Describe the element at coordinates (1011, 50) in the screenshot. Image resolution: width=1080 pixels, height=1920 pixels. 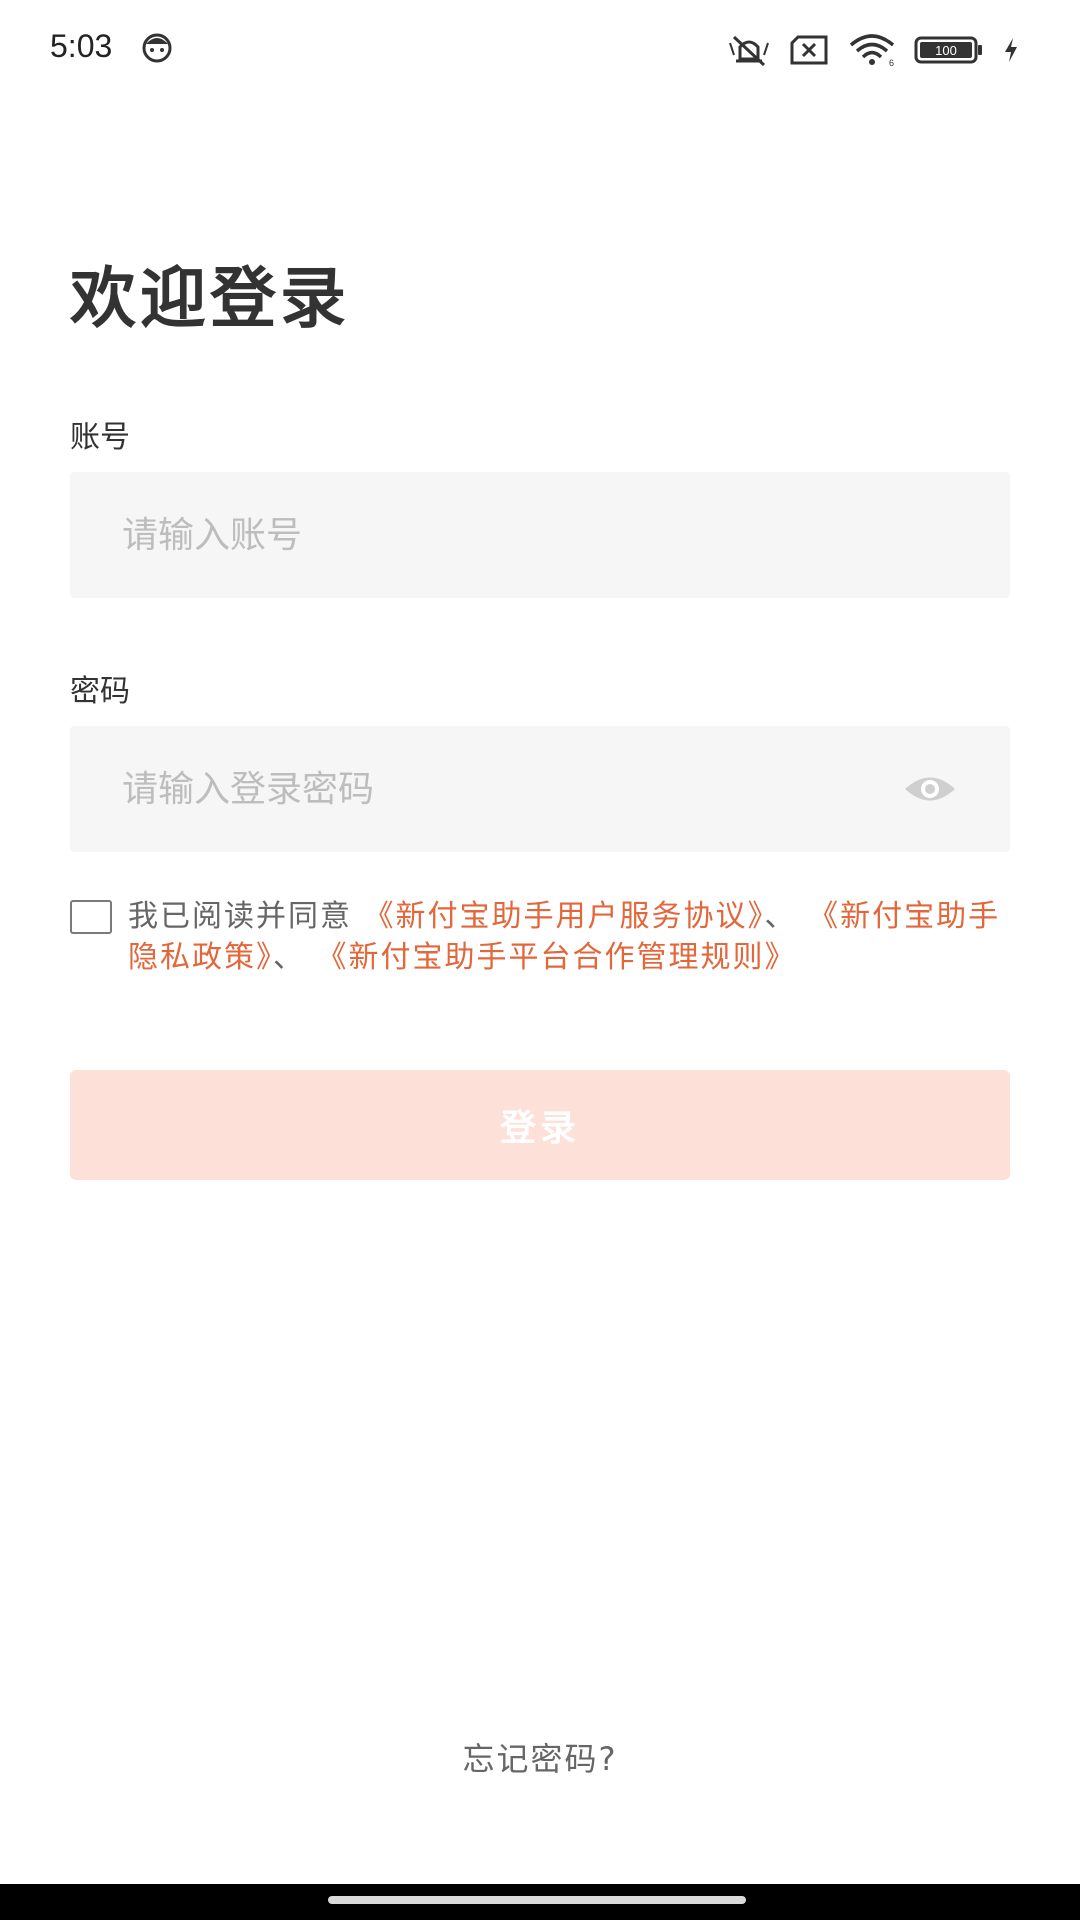
I see `charging-icon` at that location.